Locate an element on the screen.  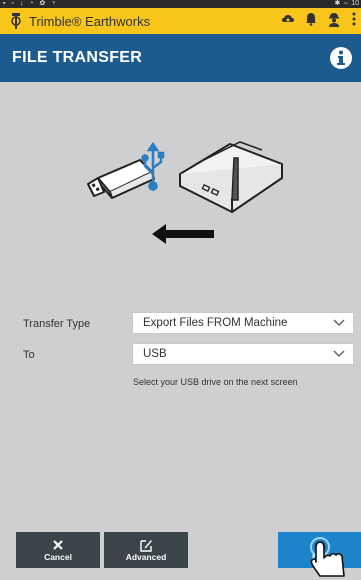
app-name: Trimble® Earthworks is located at coordinates (90, 21).